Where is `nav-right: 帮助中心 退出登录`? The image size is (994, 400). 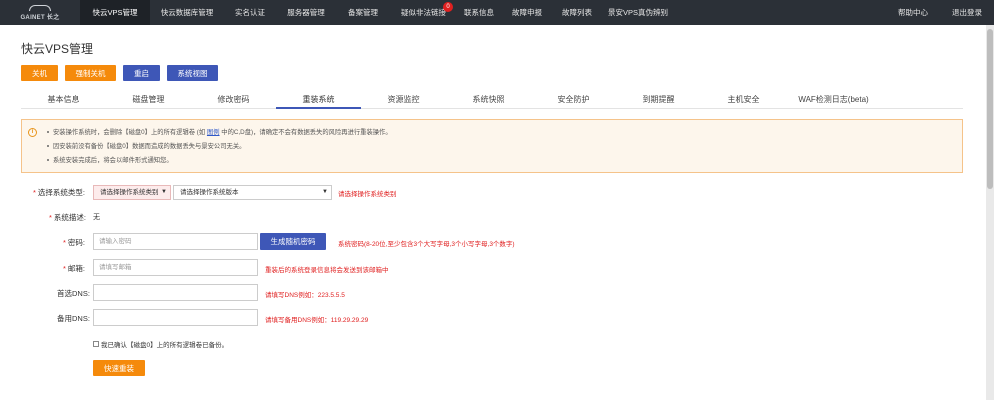 nav-right: 帮助中心 退出登录 is located at coordinates (940, 12).